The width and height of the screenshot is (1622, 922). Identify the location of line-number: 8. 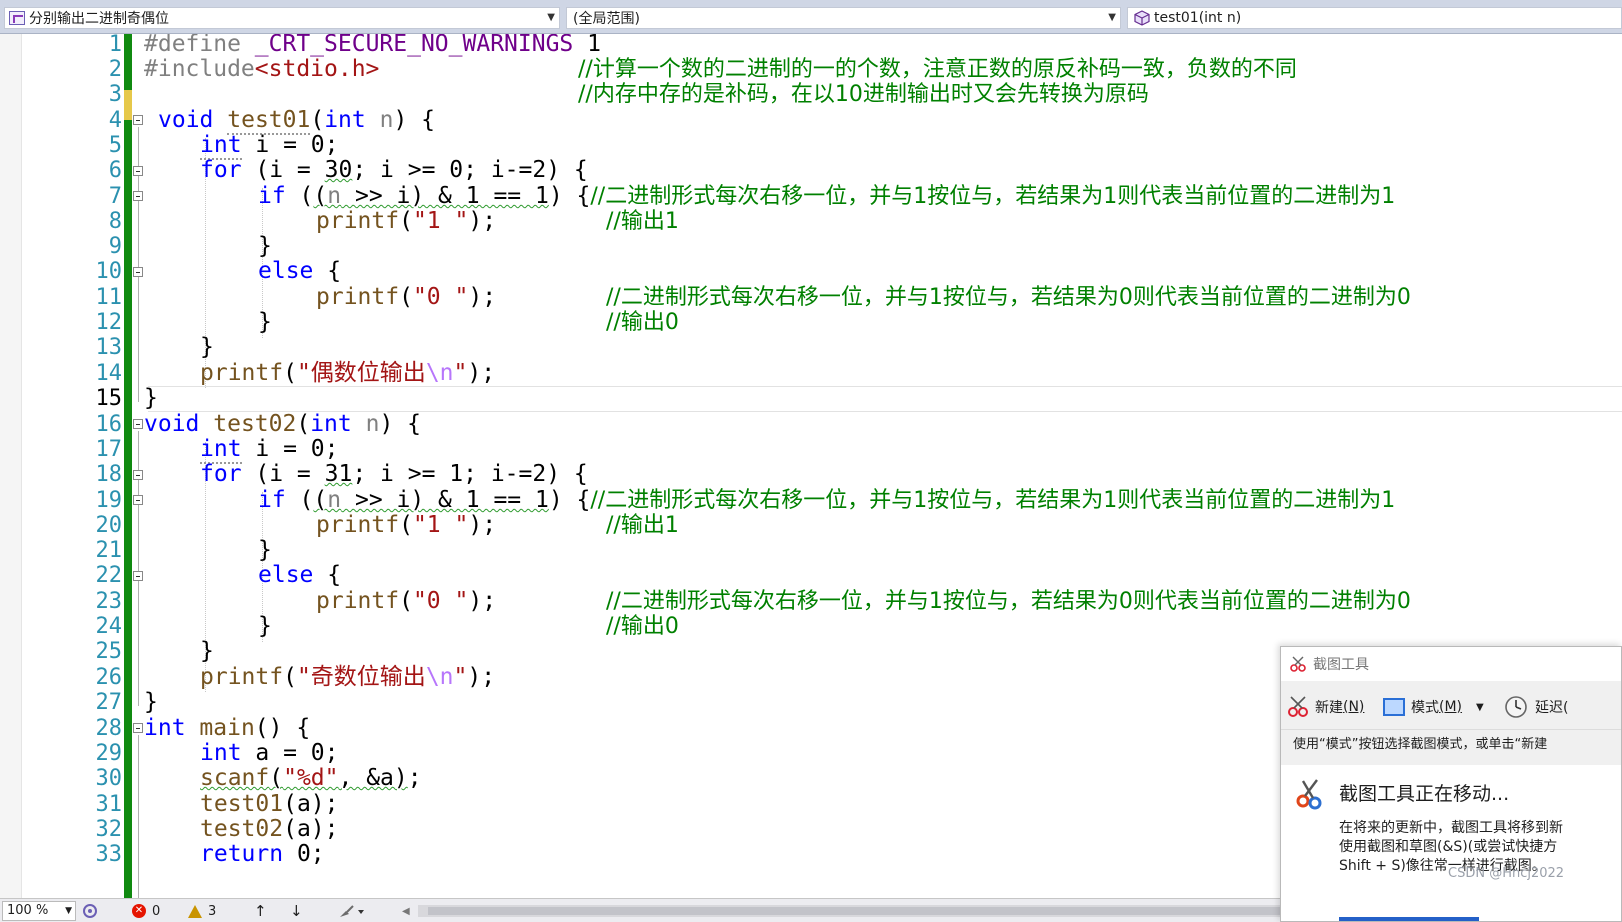
(115, 221).